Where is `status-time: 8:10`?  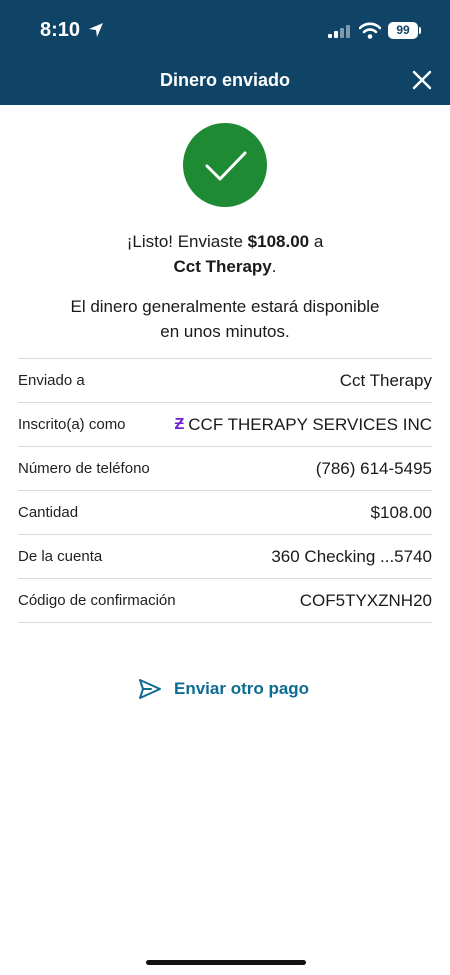
status-time: 8:10 is located at coordinates (60, 30).